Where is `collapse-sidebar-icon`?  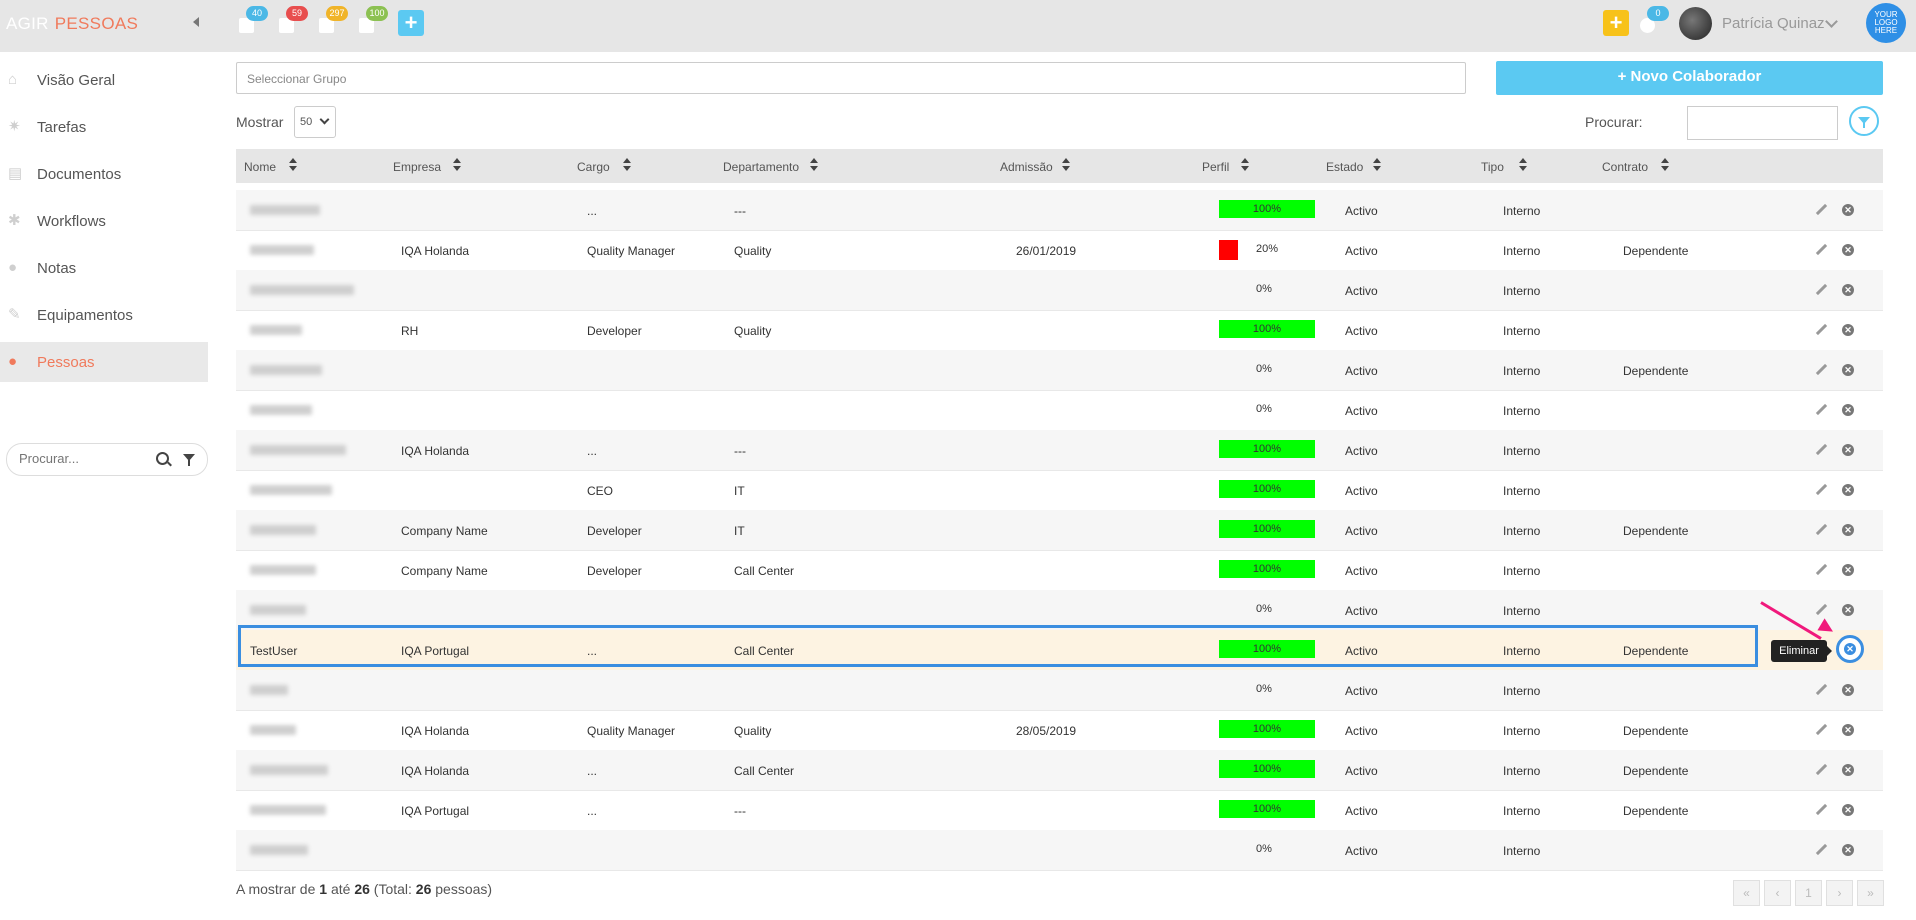 collapse-sidebar-icon is located at coordinates (196, 22).